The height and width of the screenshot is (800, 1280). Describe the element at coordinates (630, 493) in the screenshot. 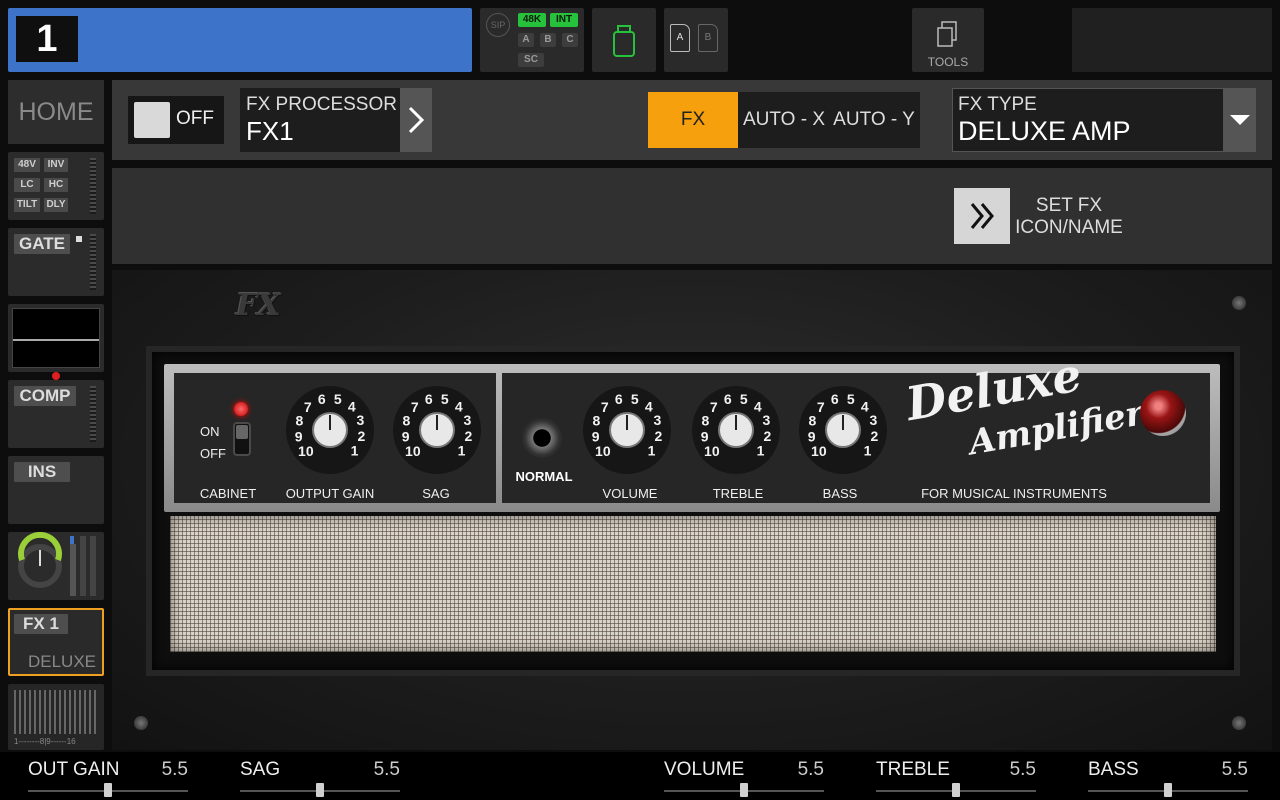

I see `volume-label: VOLUME` at that location.